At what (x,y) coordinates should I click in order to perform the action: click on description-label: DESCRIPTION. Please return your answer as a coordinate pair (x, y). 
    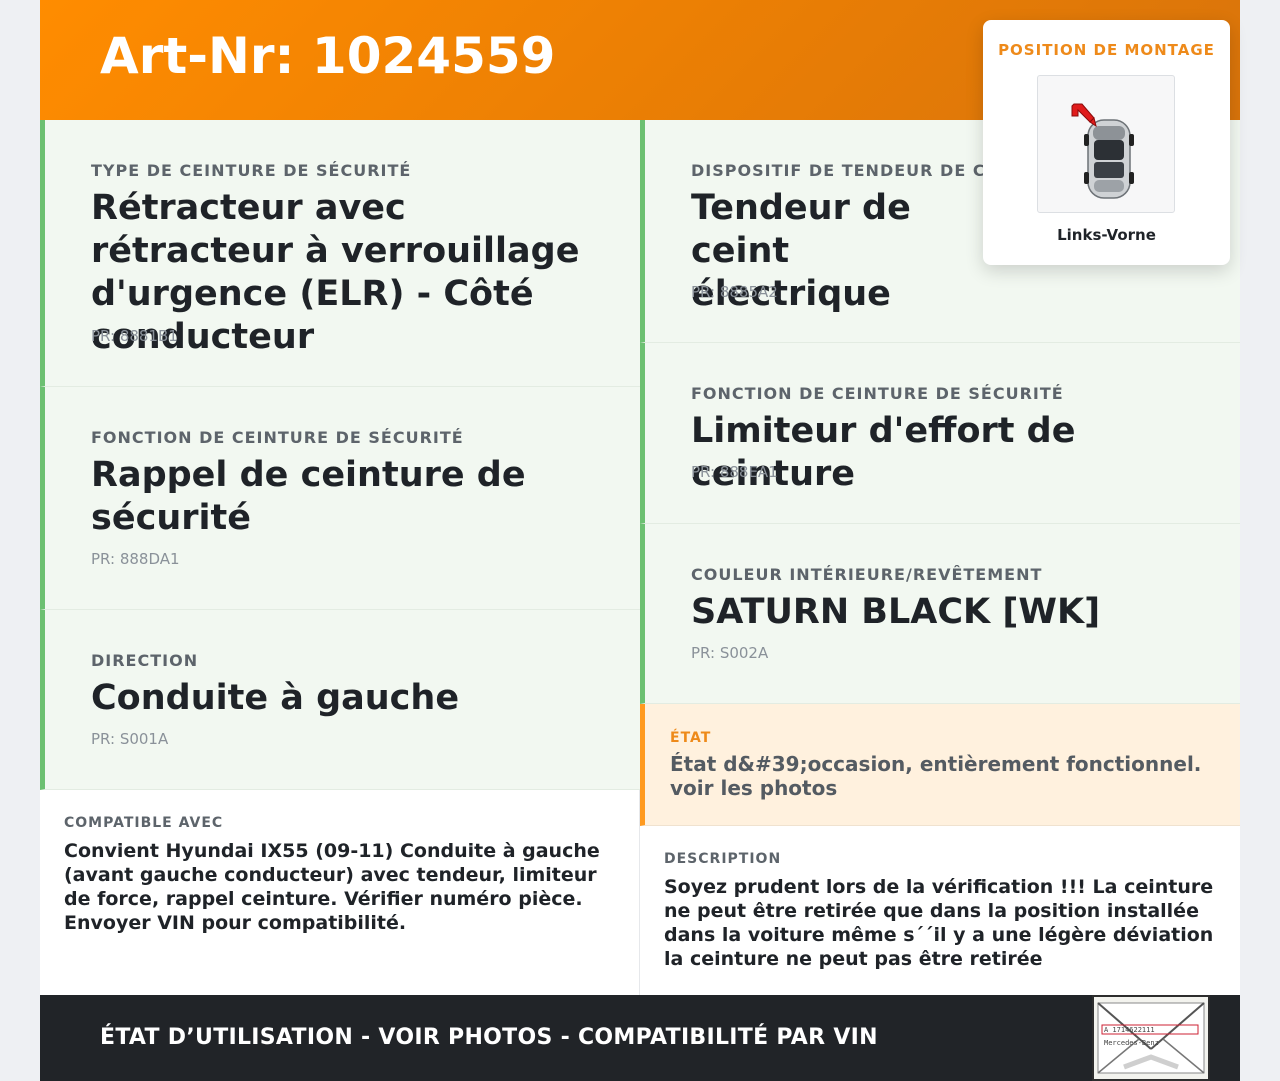
    Looking at the image, I should click on (723, 859).